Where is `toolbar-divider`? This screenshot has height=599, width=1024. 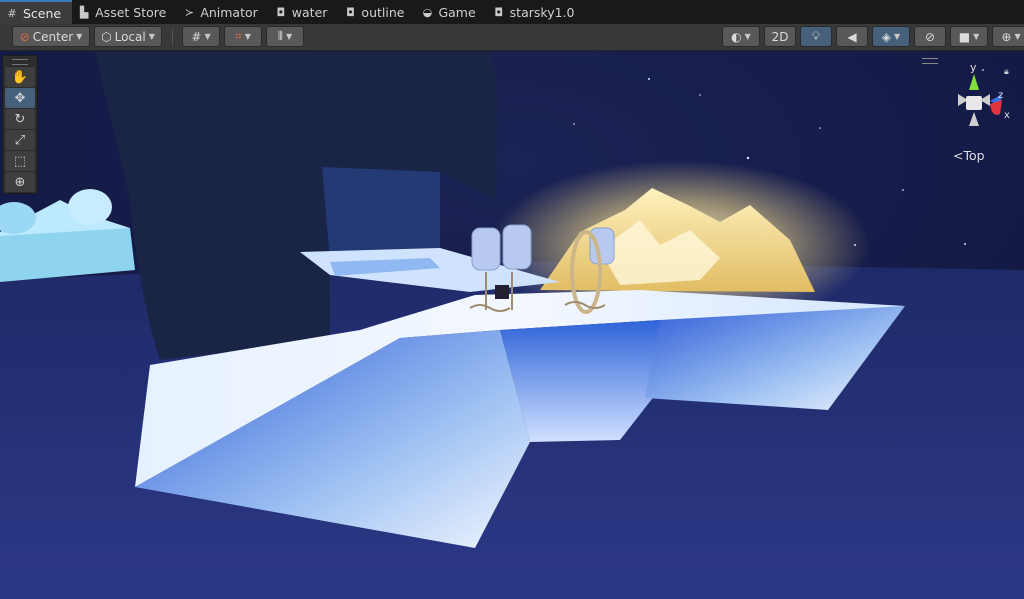
toolbar-divider is located at coordinates (172, 37).